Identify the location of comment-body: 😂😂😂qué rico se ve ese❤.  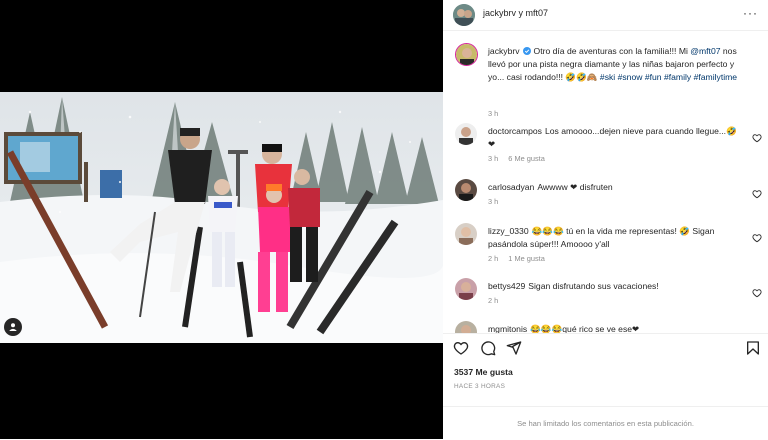
(585, 328).